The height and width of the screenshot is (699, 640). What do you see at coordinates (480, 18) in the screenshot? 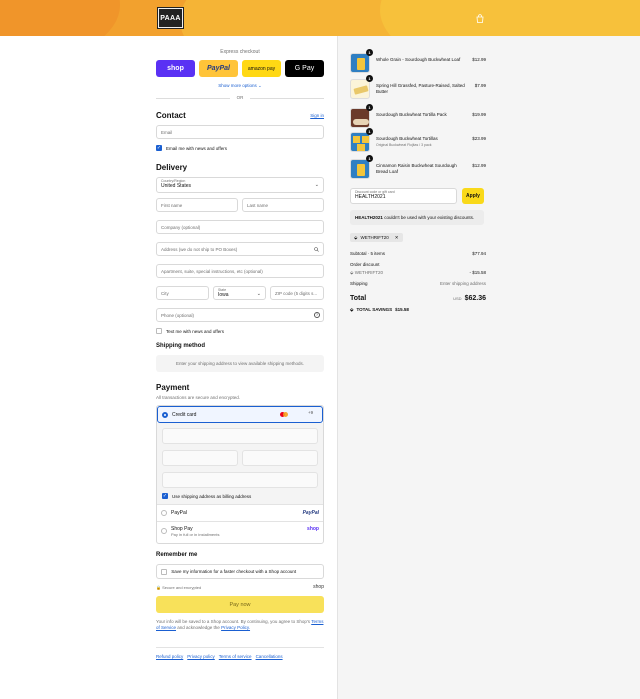
I see `shopping-bag-icon` at bounding box center [480, 18].